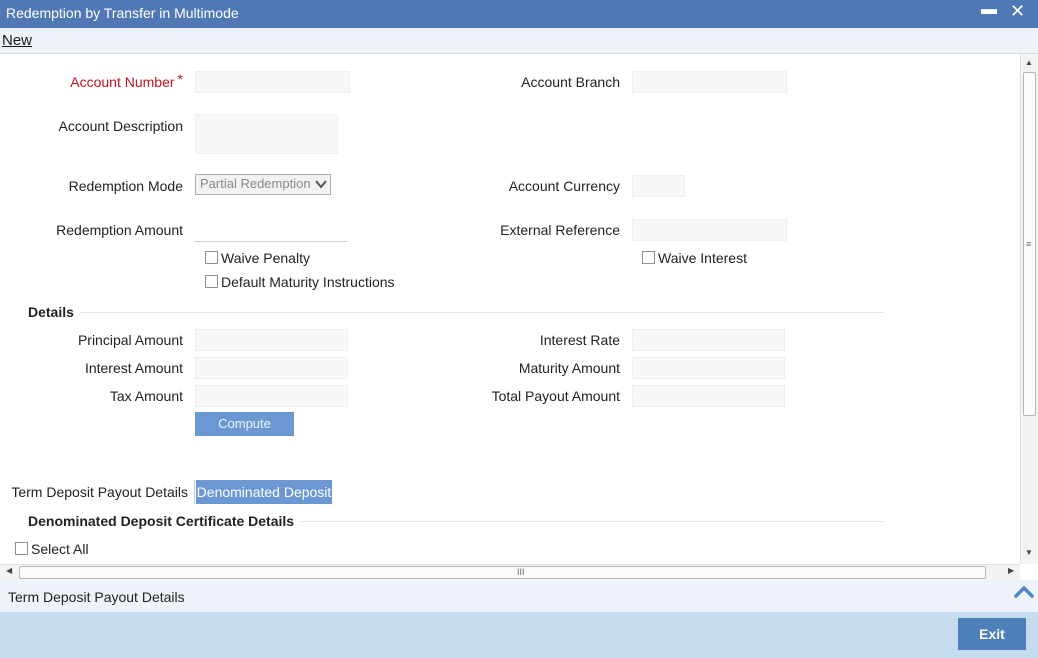 The height and width of the screenshot is (658, 1038). What do you see at coordinates (271, 396) in the screenshot?
I see `tax-amount-input` at bounding box center [271, 396].